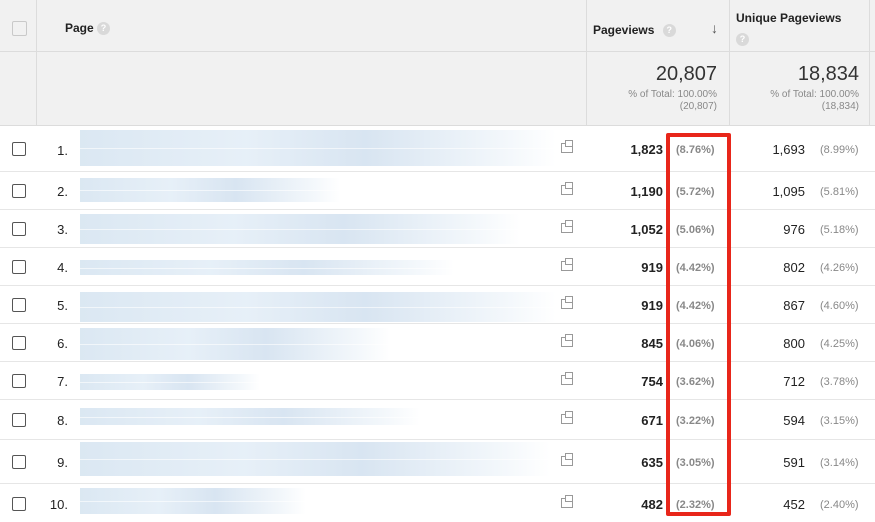  I want to click on unique-pageviews-percent: (5.18%), so click(839, 230).